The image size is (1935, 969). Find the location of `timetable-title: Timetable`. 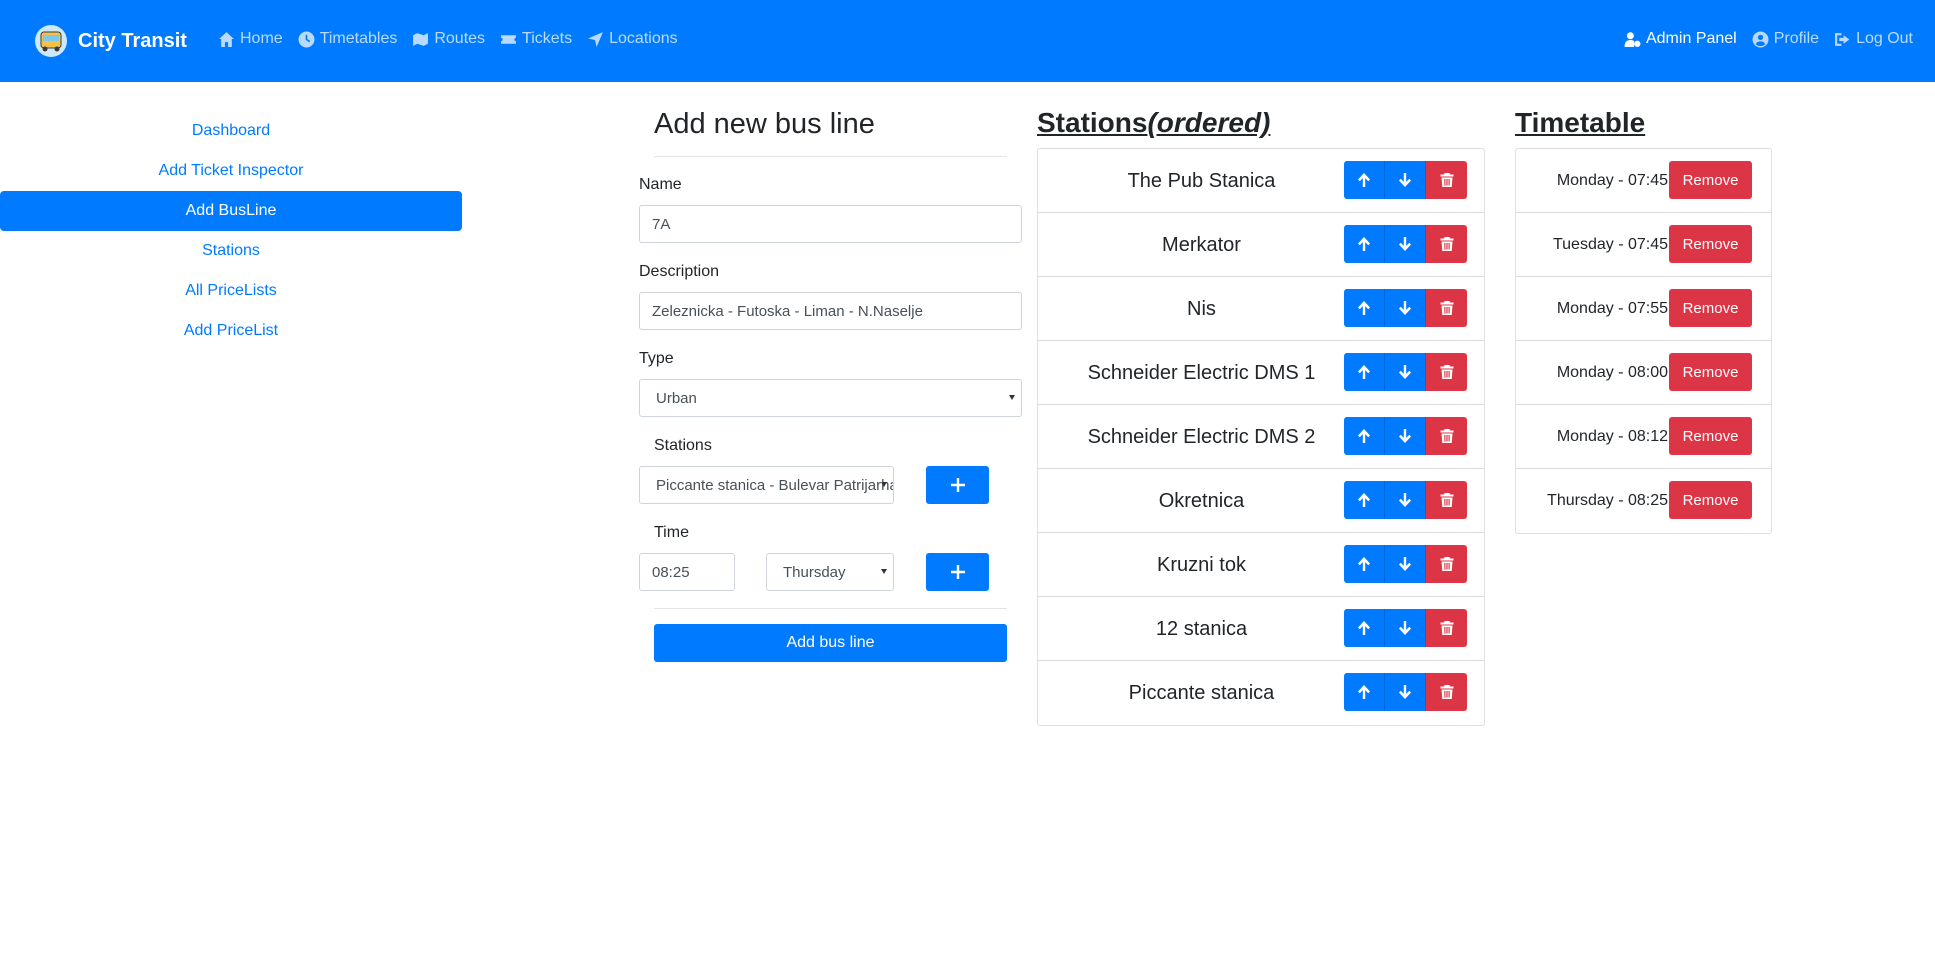

timetable-title: Timetable is located at coordinates (1580, 122).